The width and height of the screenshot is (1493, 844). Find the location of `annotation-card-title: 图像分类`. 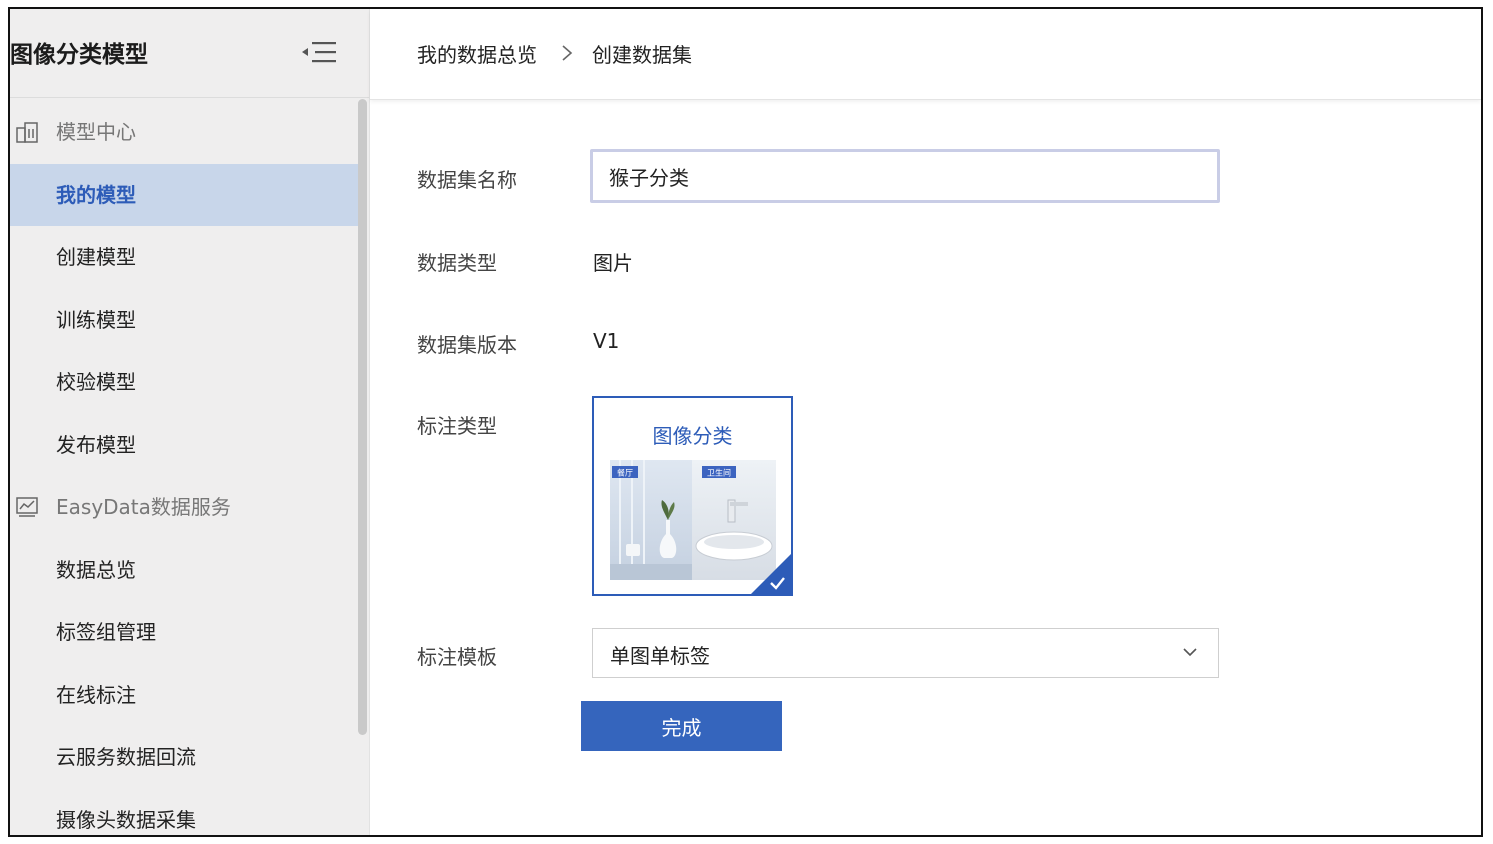

annotation-card-title: 图像分类 is located at coordinates (692, 436).